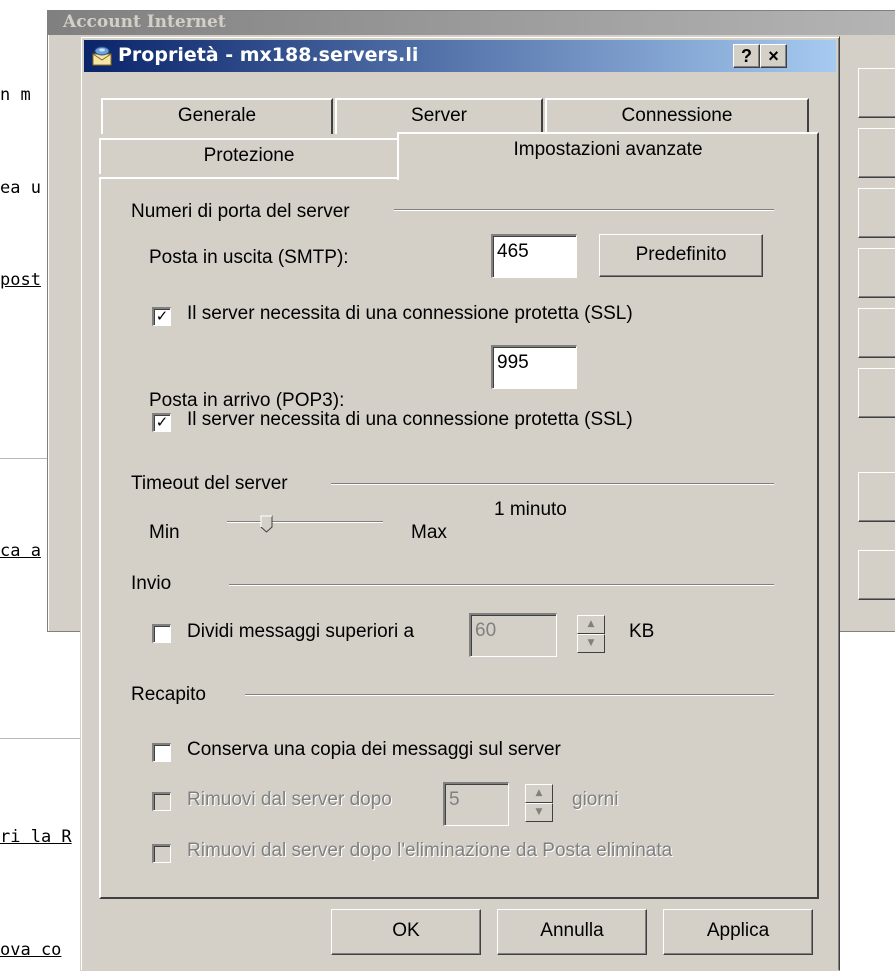 The height and width of the screenshot is (971, 895). Describe the element at coordinates (289, 799) in the screenshot. I see `remove-after-label: Rimuovi dal server dopo` at that location.